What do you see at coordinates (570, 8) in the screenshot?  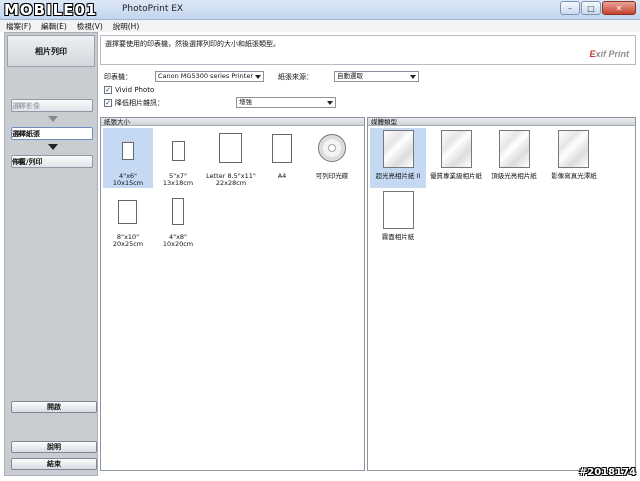 I see `minimize-button: –` at bounding box center [570, 8].